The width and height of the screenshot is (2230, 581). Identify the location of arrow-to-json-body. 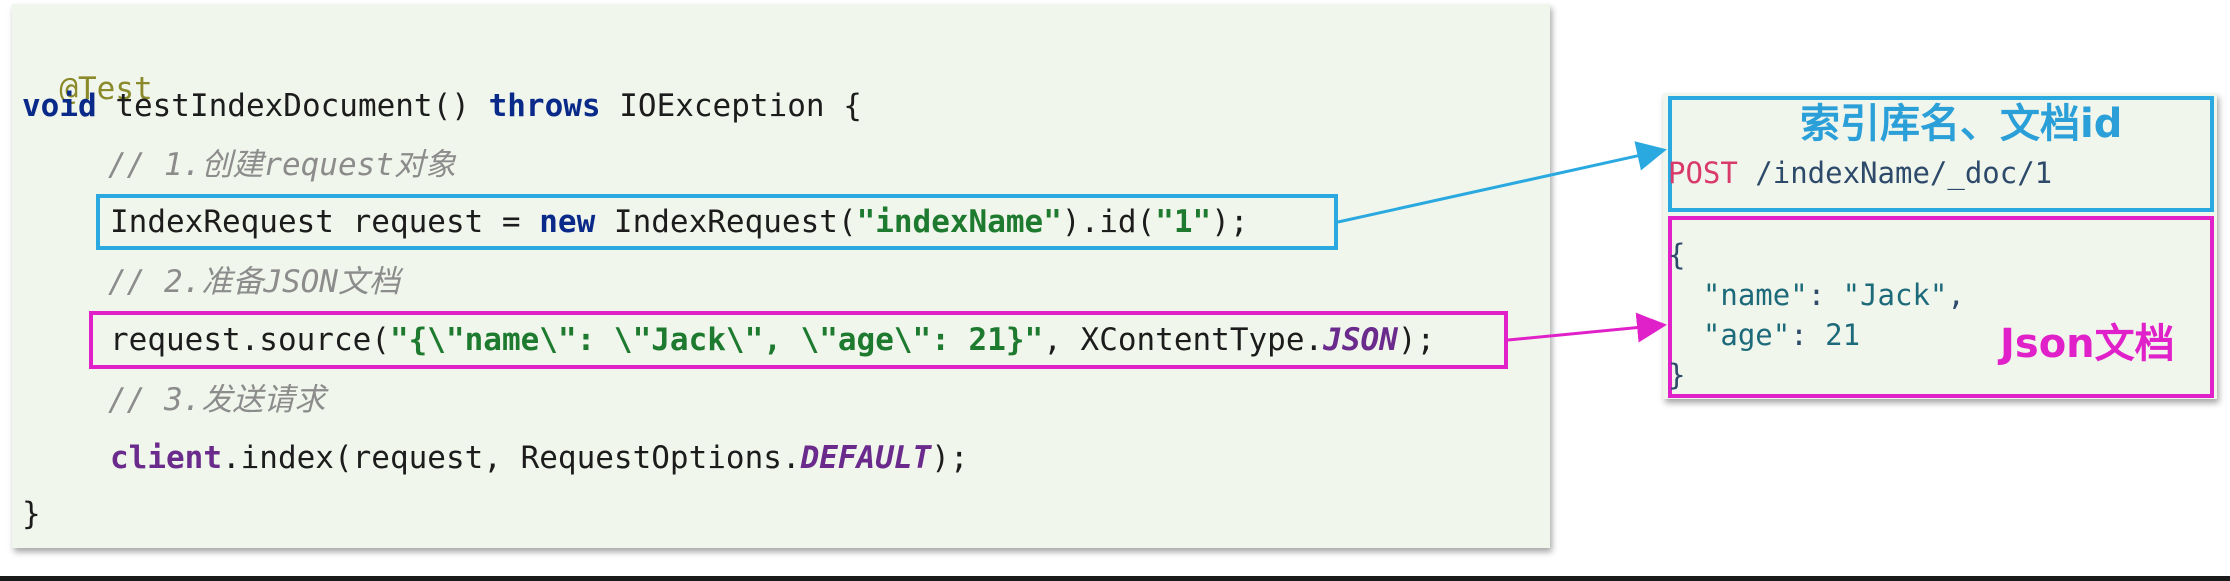
(1587, 327).